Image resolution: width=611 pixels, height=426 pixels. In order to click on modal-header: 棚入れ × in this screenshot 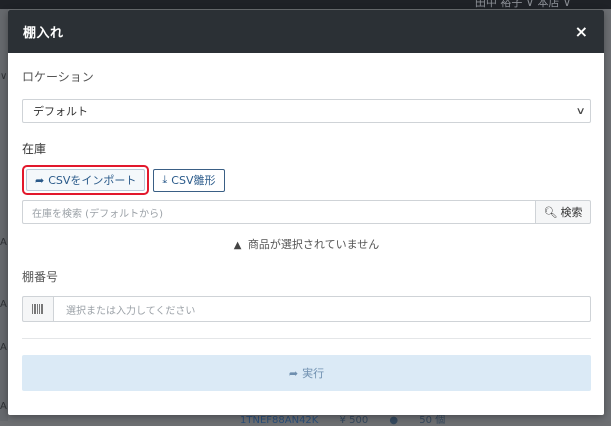, I will do `click(306, 31)`.